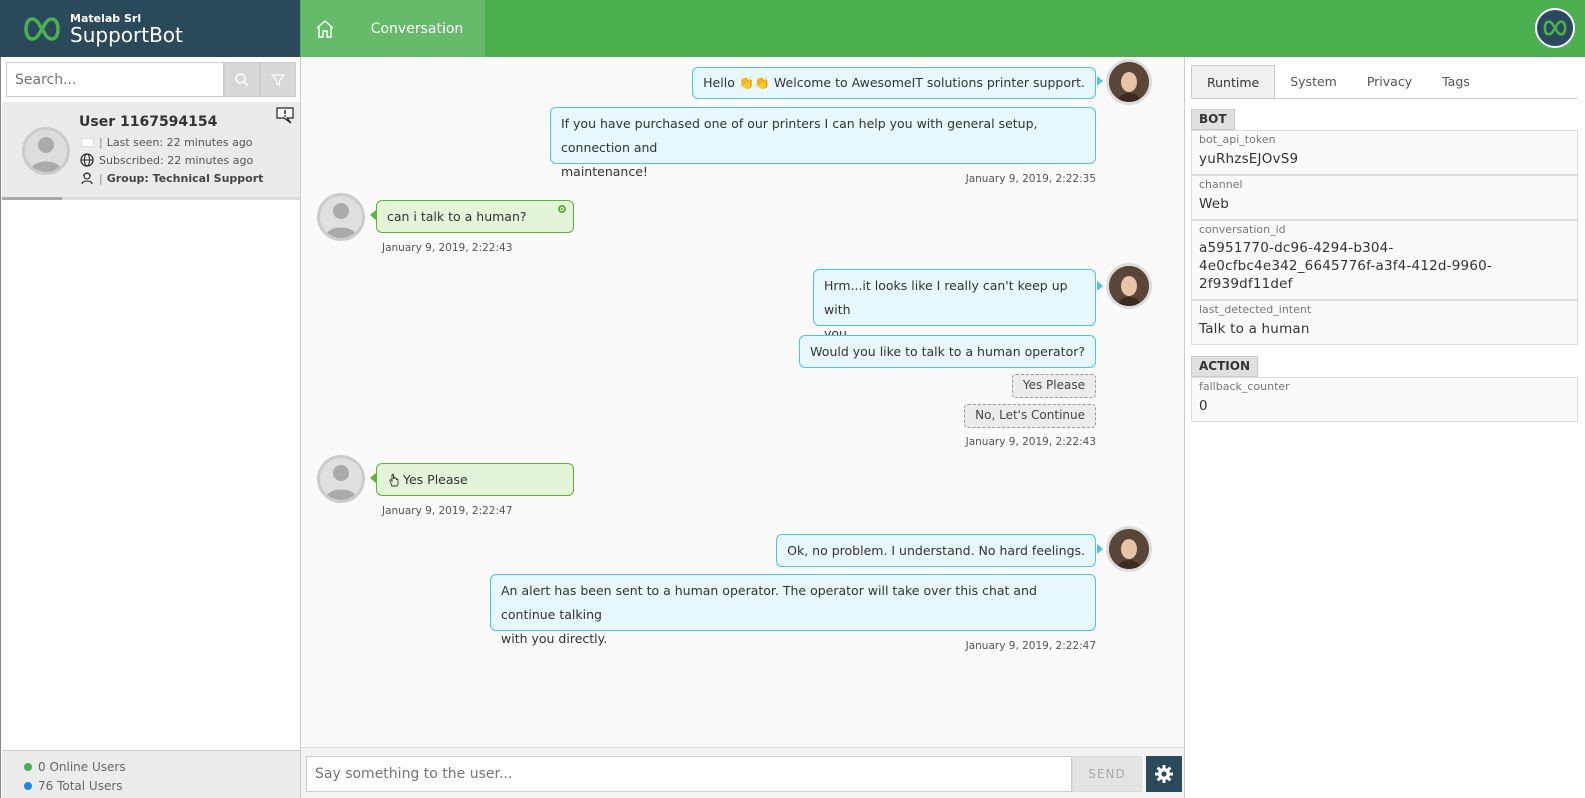  I want to click on variable-value: Web, so click(1214, 204).